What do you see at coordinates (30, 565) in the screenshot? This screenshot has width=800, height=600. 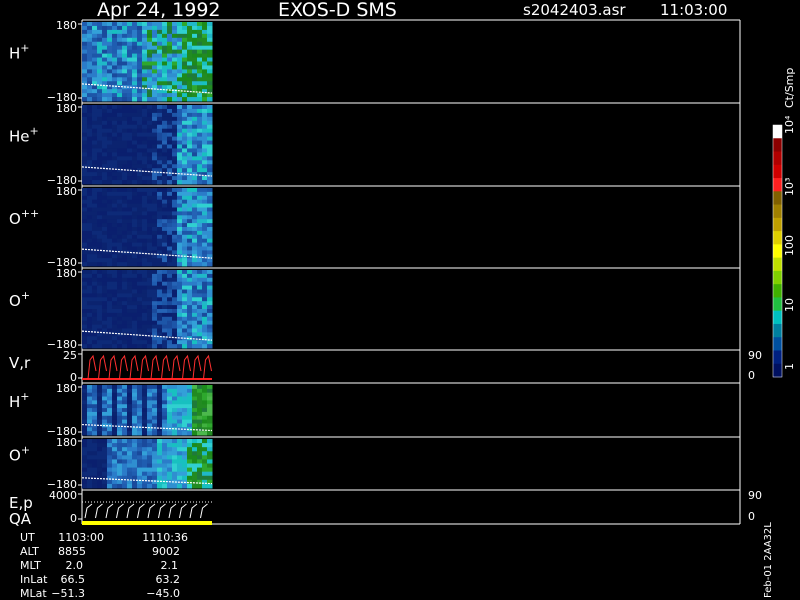 I see `footer-label-mlt: MLT` at bounding box center [30, 565].